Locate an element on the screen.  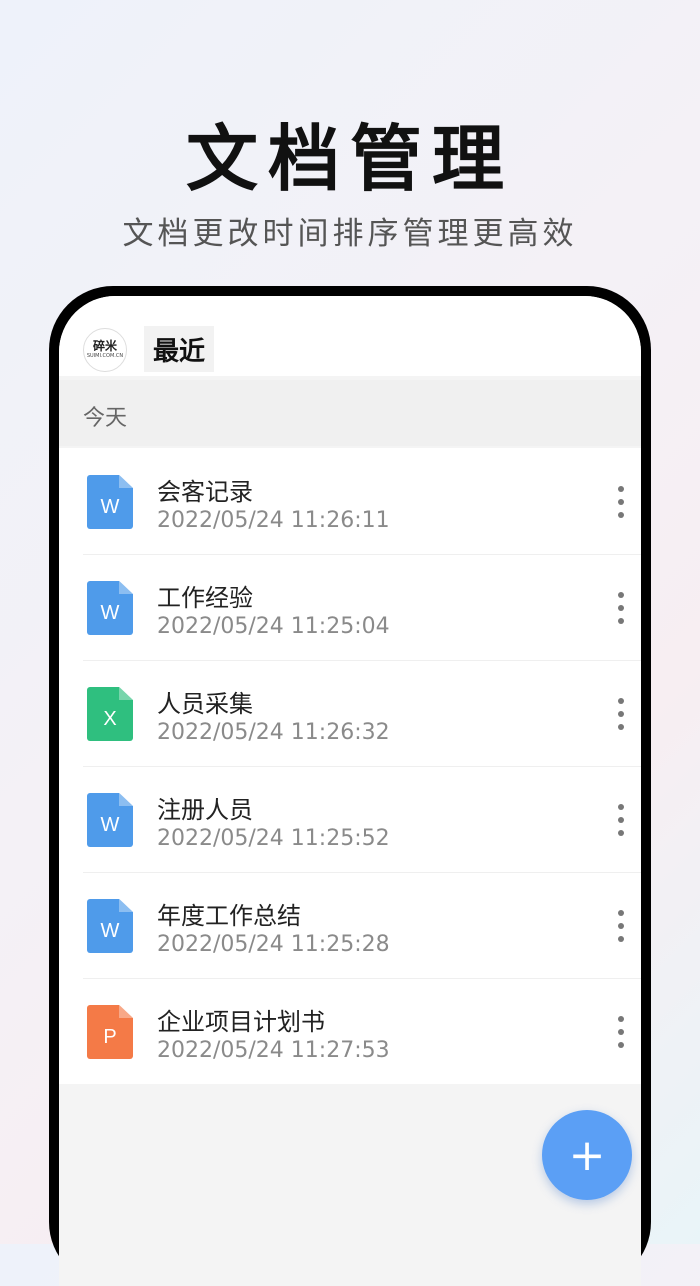
file-date: 2022/05/24 11:26:32 is located at coordinates (273, 732).